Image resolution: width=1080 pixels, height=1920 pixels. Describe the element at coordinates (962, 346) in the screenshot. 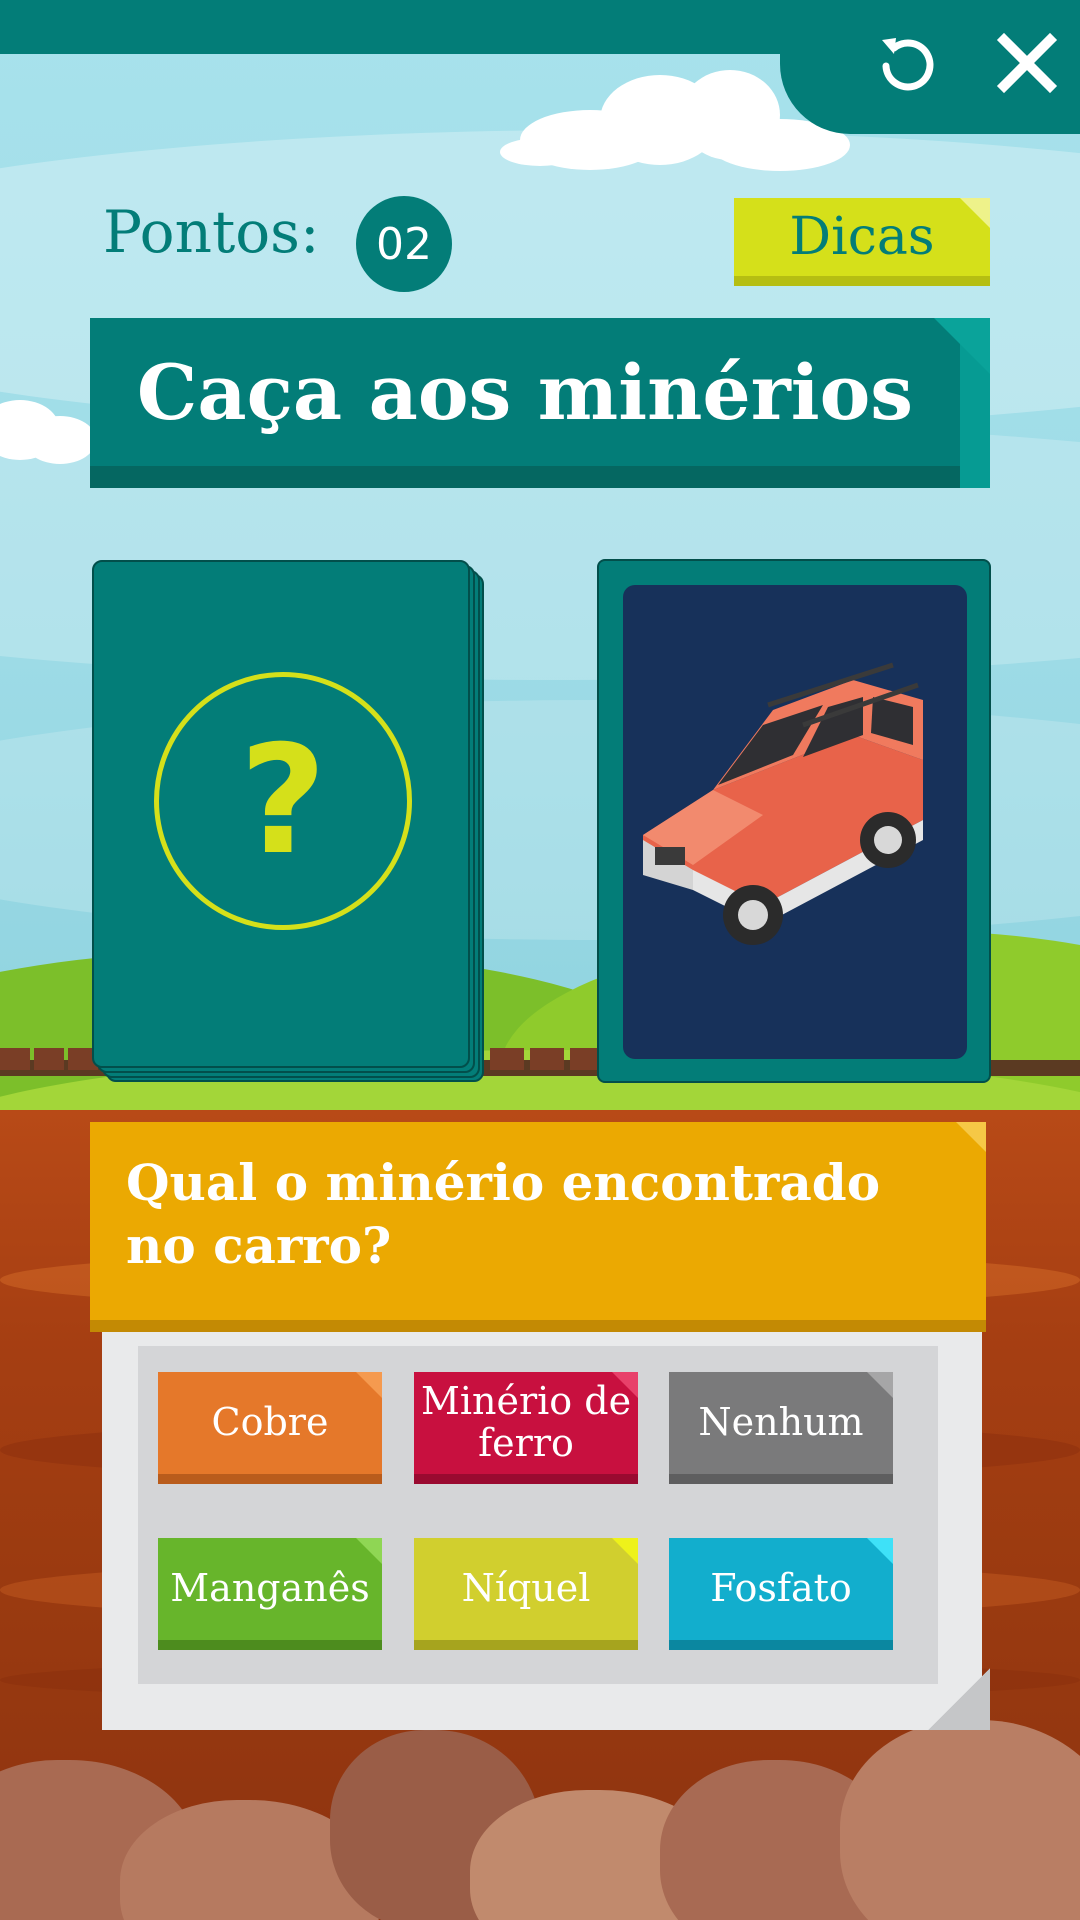

I see `title-banner-fold` at that location.